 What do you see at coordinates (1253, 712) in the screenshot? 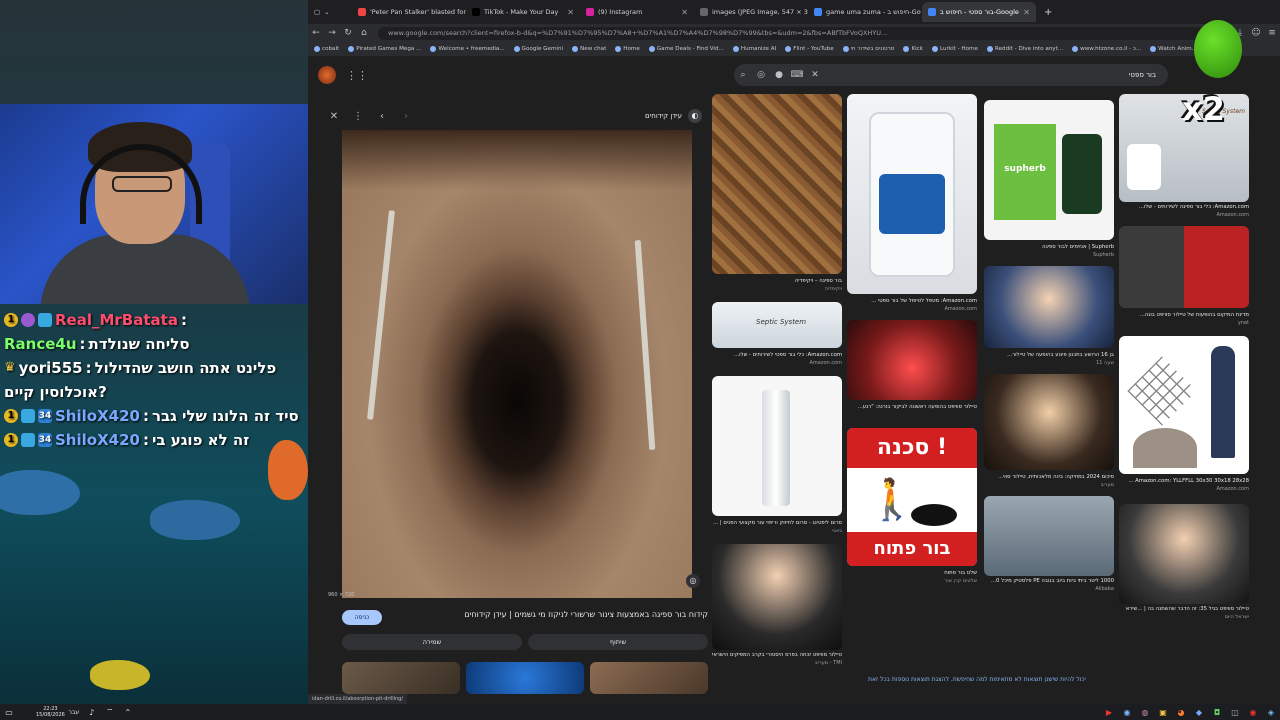
I see `app-icon-4: ◉` at bounding box center [1253, 712].